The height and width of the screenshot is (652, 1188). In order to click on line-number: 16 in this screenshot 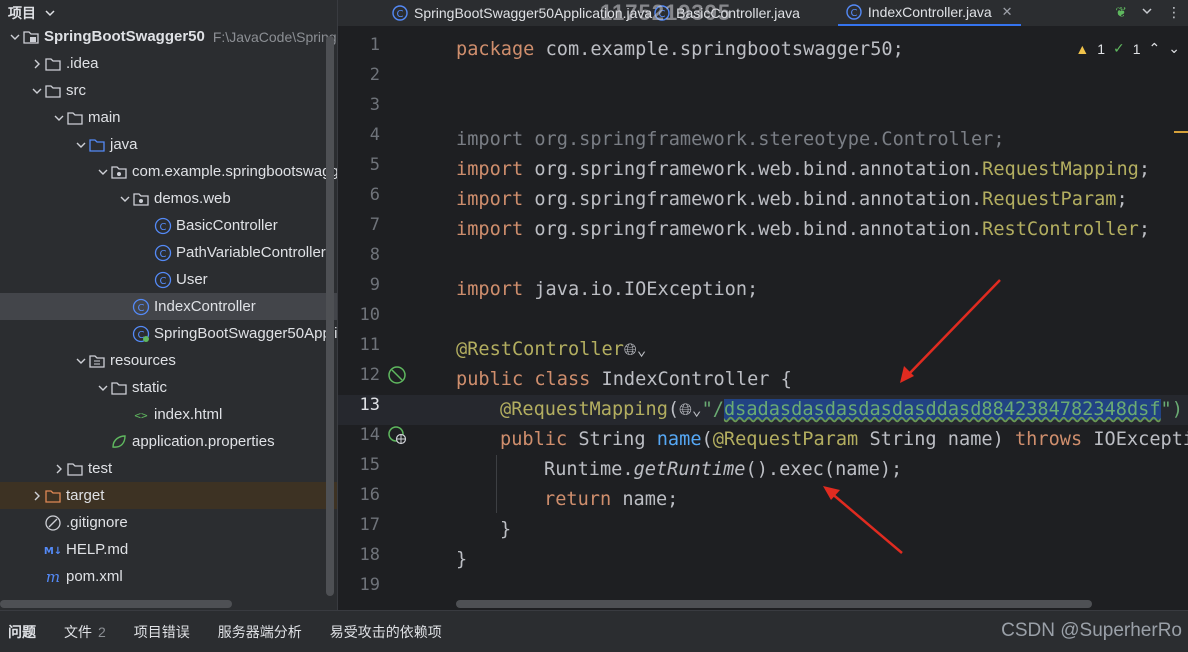, I will do `click(359, 495)`.